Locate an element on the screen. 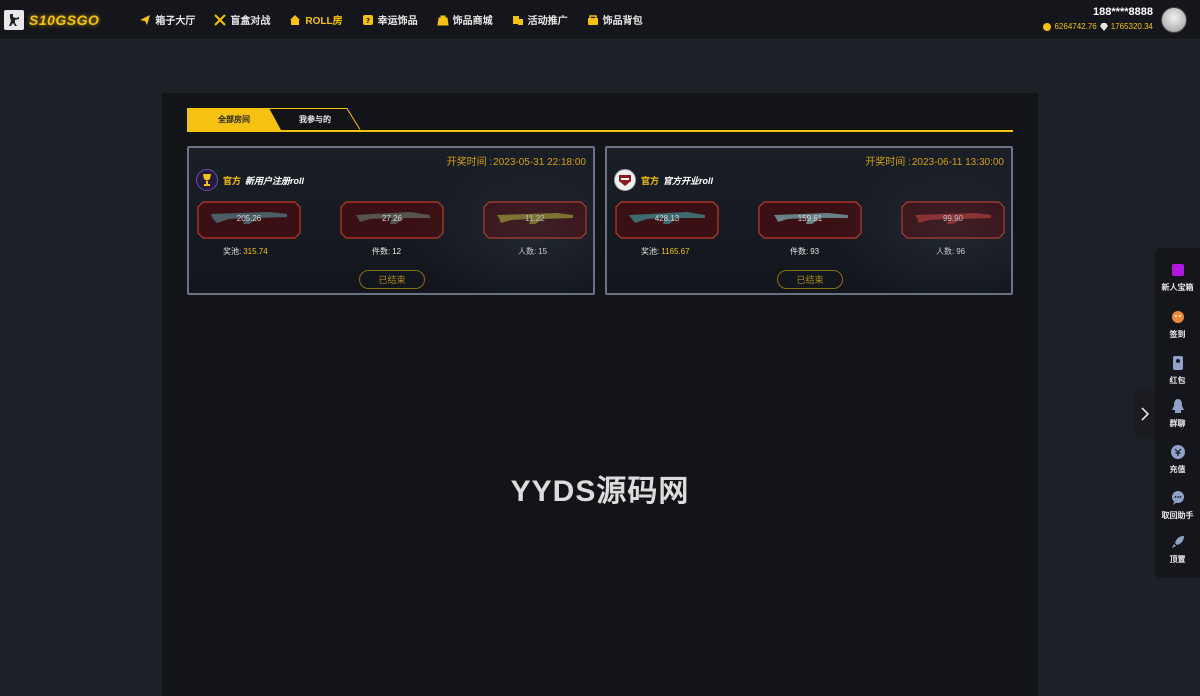 The height and width of the screenshot is (696, 1200). right-toolbar: 新人宝箱 签到 红包 群聊 充值 取回助手 顶置 is located at coordinates (1177, 413).